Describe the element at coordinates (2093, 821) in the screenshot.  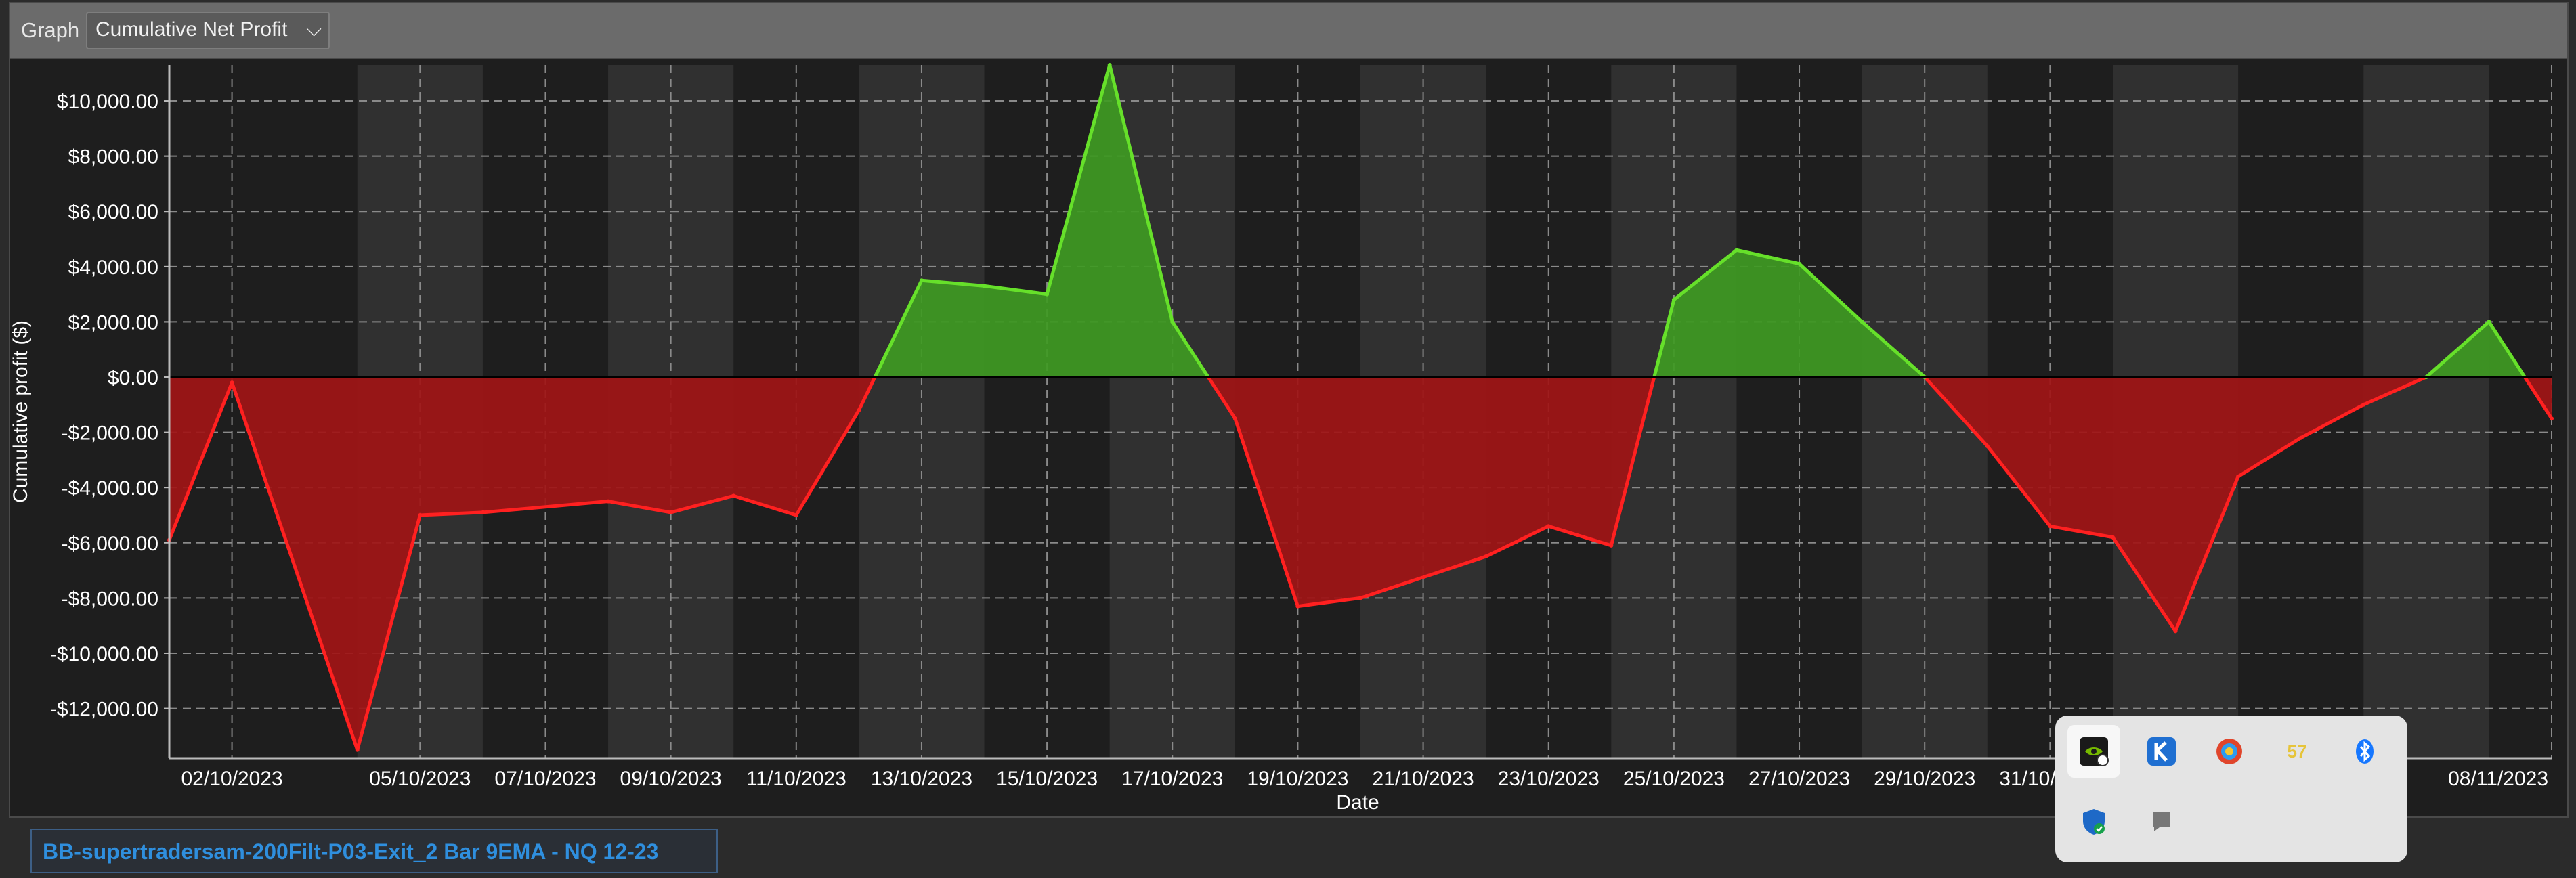
I see `security-shield-icon` at that location.